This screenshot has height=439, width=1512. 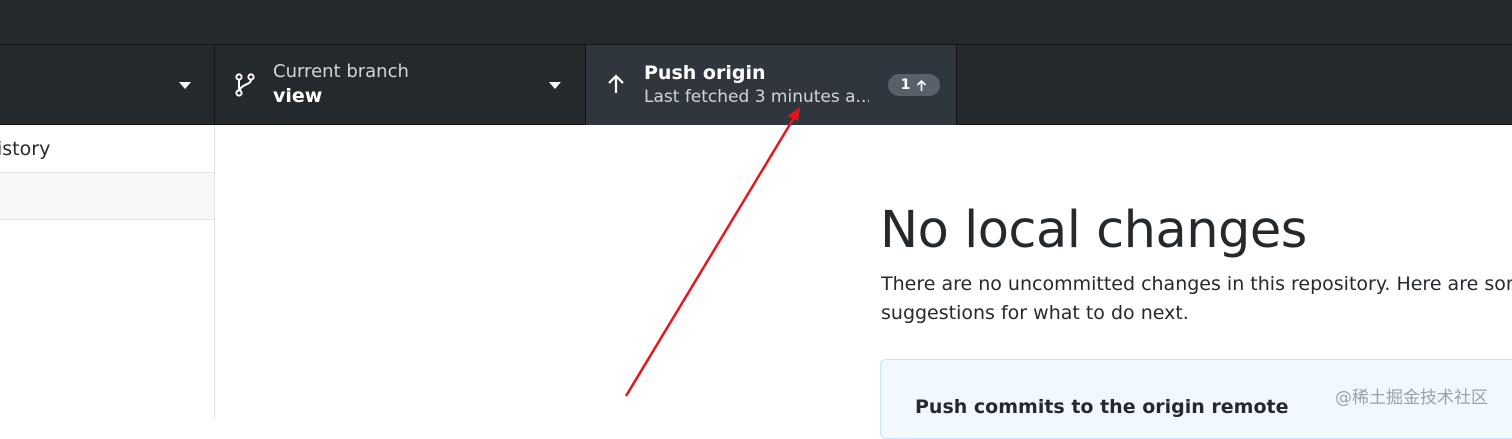 What do you see at coordinates (1093, 230) in the screenshot?
I see `page-title: No local changes` at bounding box center [1093, 230].